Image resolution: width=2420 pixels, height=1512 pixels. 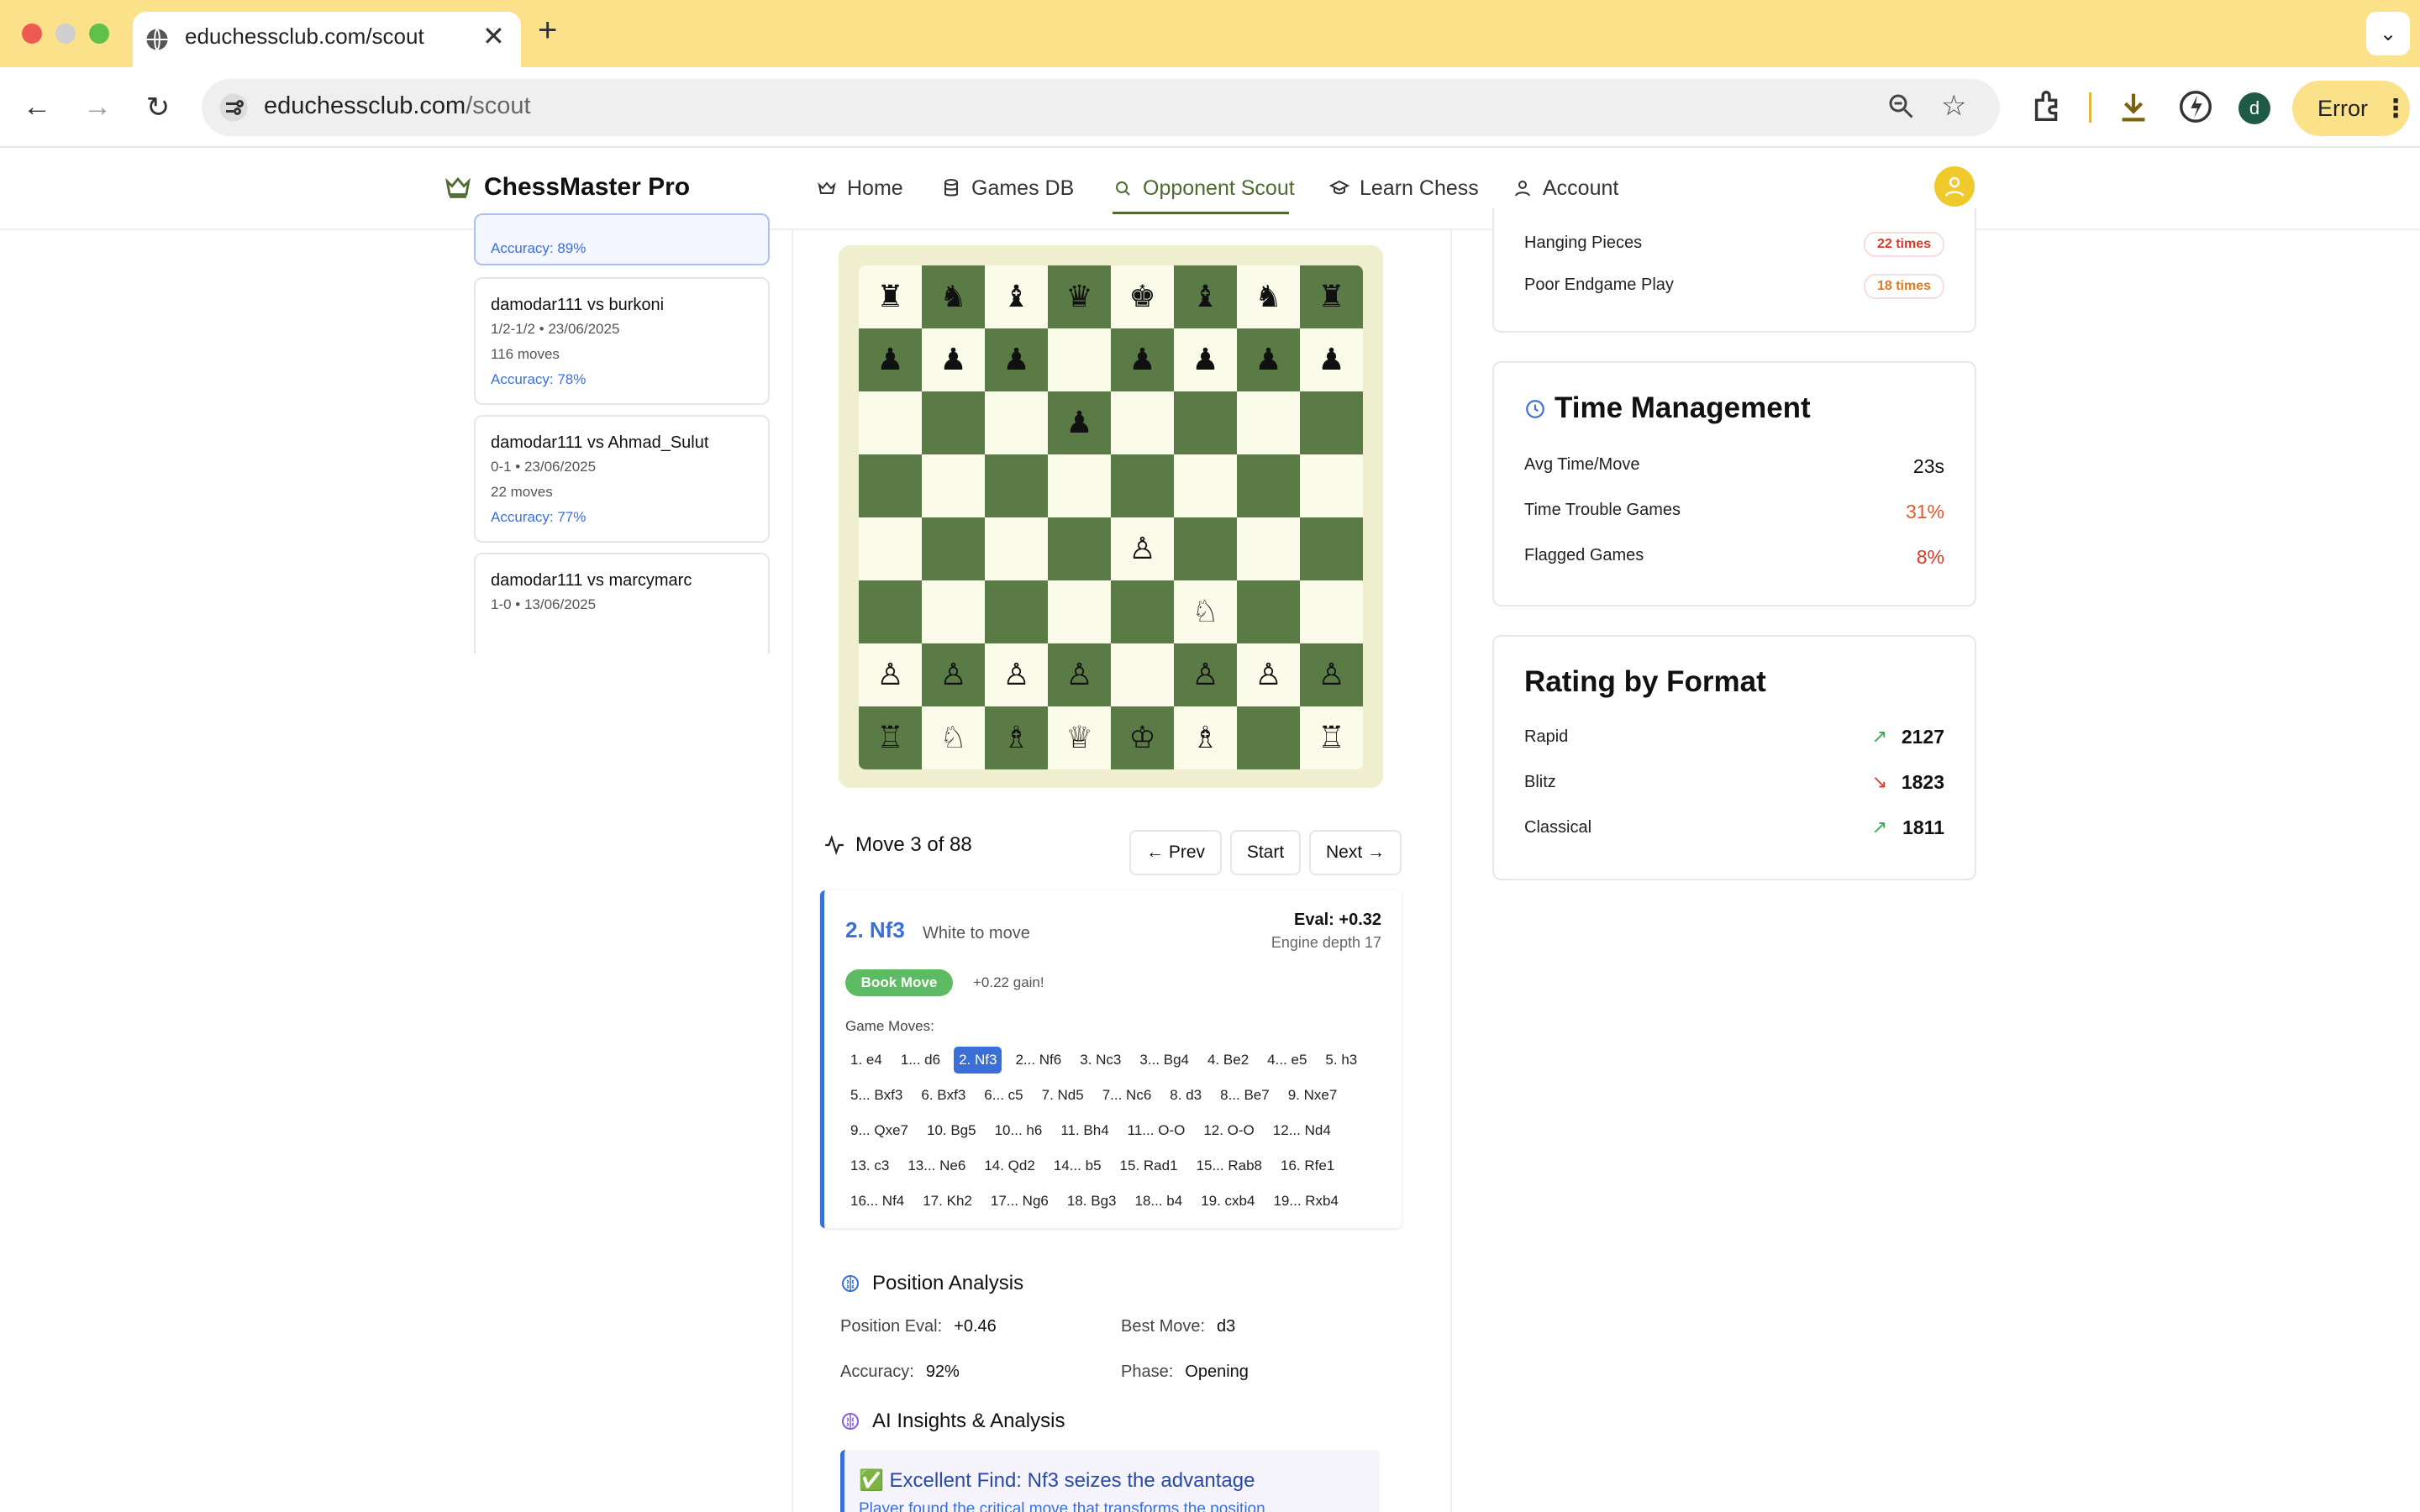 I want to click on board-square: ♛, so click(x=1079, y=296).